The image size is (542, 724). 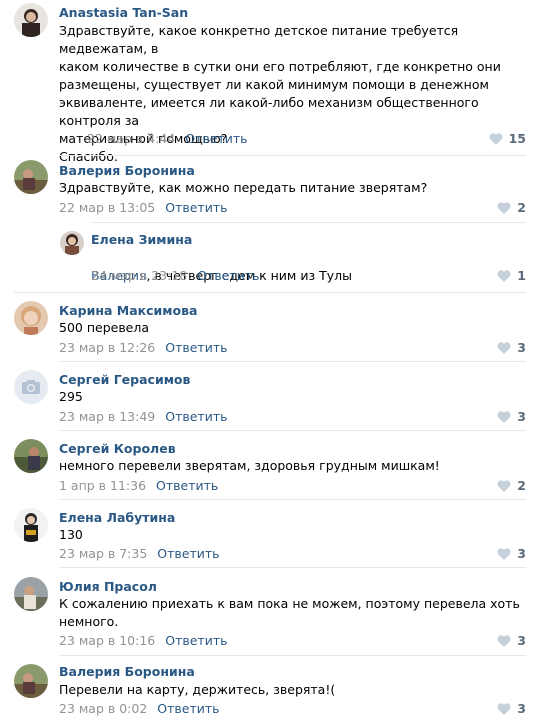 What do you see at coordinates (107, 347) in the screenshot?
I see `comment-date: 23 мар в 12:26` at bounding box center [107, 347].